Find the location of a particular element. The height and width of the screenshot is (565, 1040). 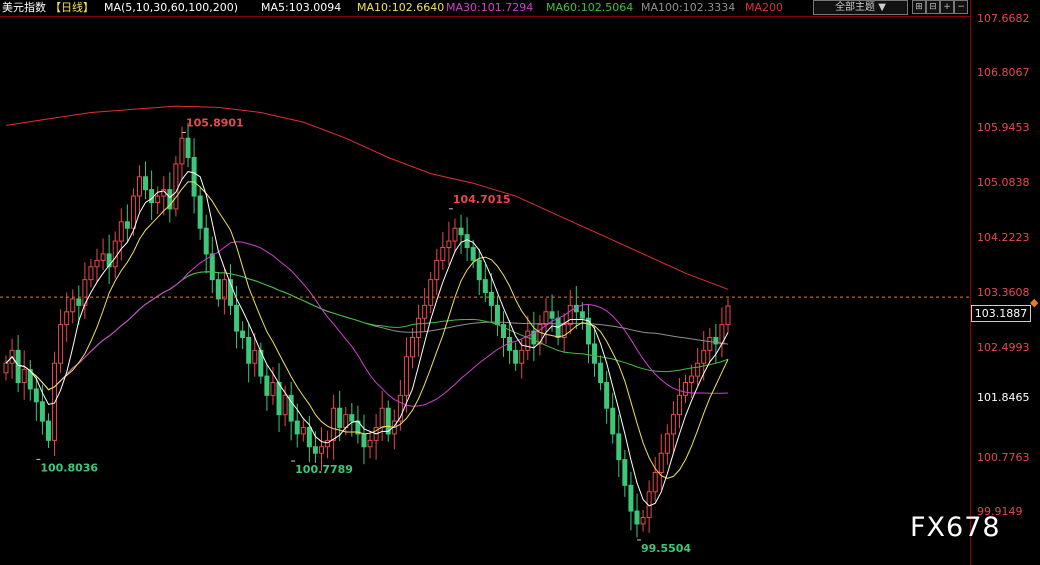

axis-tick: 101.8465 is located at coordinates (1003, 397).